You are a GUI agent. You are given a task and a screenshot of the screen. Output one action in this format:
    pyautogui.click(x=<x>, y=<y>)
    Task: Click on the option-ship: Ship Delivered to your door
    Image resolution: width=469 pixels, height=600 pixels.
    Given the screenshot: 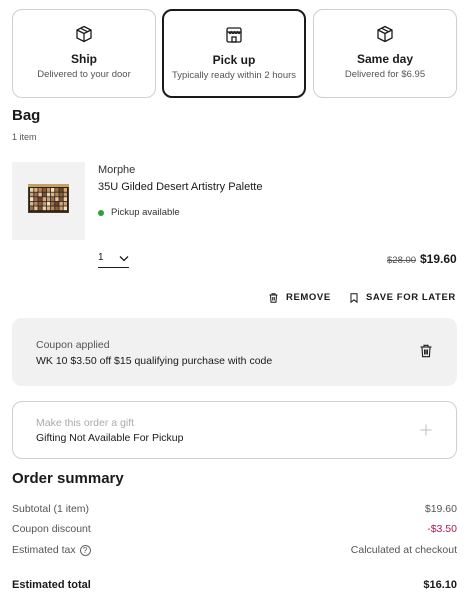 What is the action you would take?
    pyautogui.click(x=84, y=53)
    